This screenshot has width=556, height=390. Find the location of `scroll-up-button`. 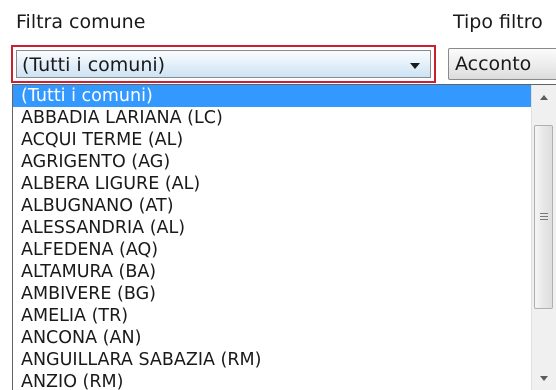

scroll-up-button is located at coordinates (544, 98).